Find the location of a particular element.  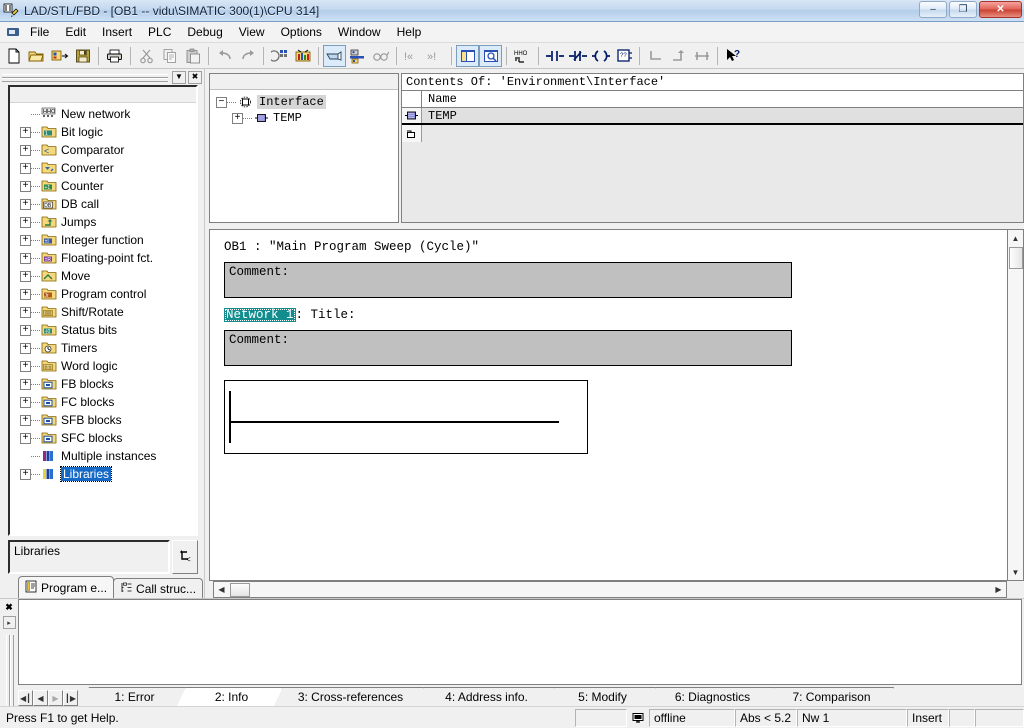

zoom-detail-icon is located at coordinates (490, 55).